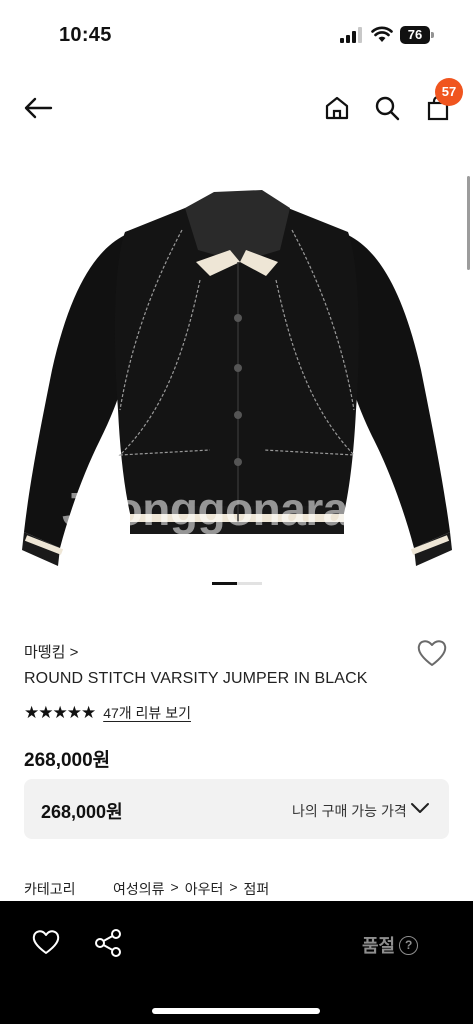  What do you see at coordinates (82, 812) in the screenshot?
I see `my-price-value: 268,000원` at bounding box center [82, 812].